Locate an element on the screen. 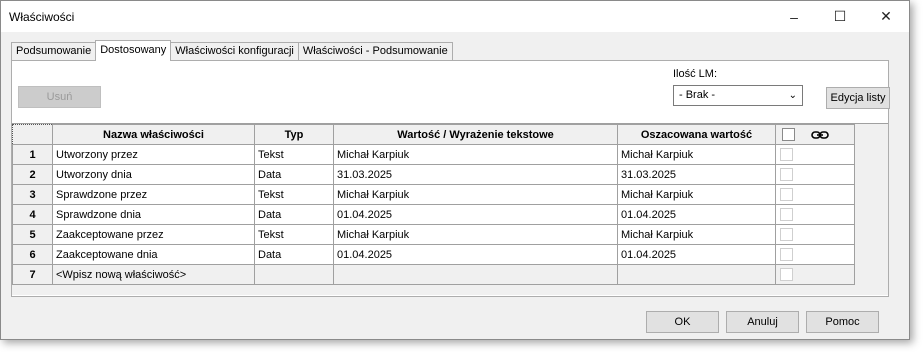  new-property-row: 7 <Wpisz nową właściwość> is located at coordinates (433, 274).